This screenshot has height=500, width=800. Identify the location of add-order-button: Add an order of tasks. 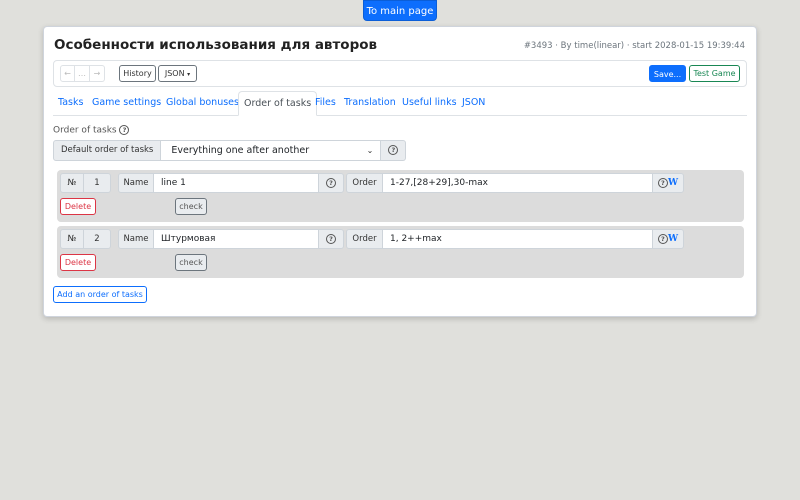
(100, 294).